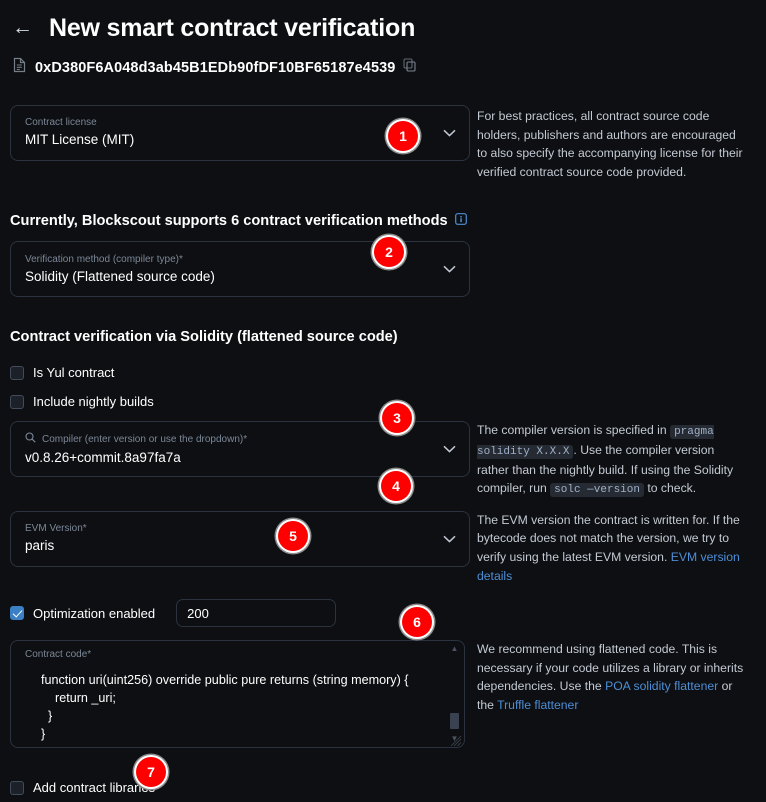  I want to click on copy-icon, so click(410, 67).